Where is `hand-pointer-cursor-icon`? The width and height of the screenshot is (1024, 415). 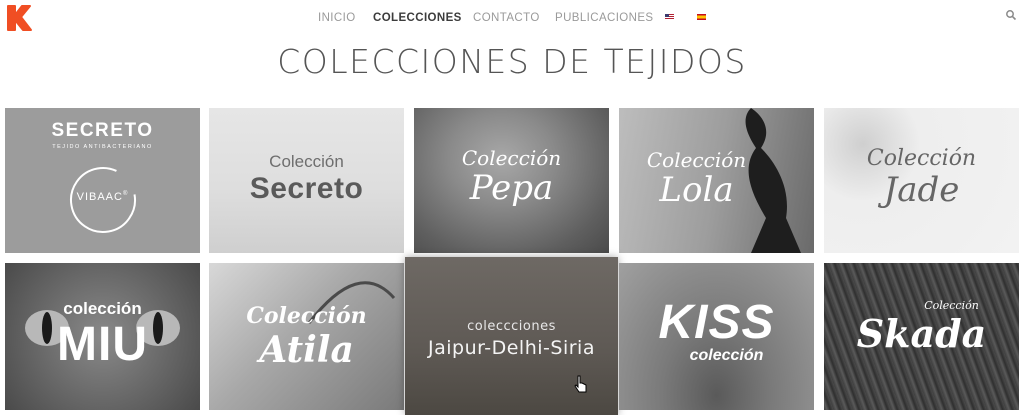
hand-pointer-cursor-icon is located at coordinates (580, 384).